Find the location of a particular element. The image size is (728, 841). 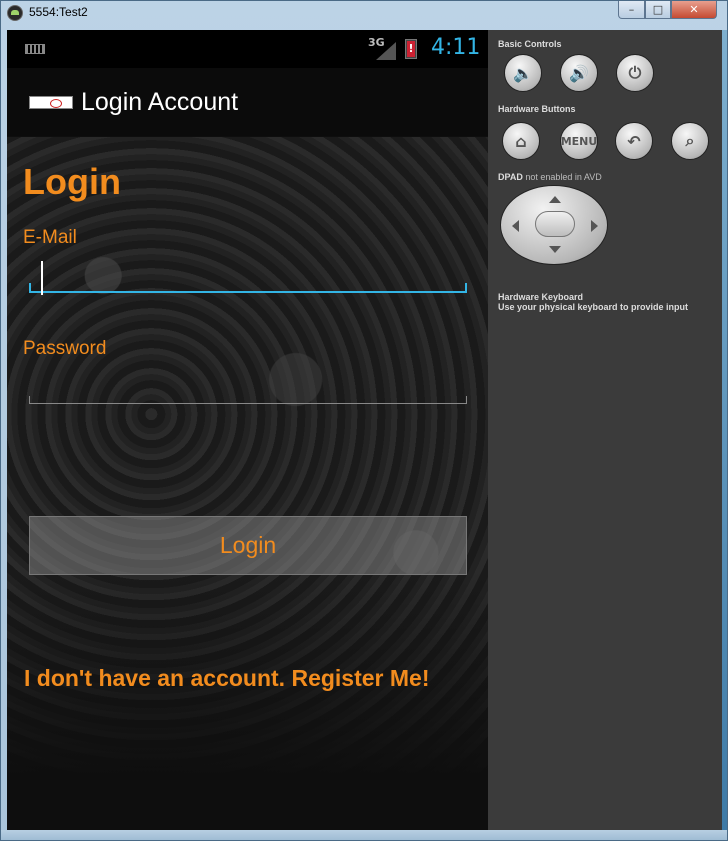

dpad-center-button is located at coordinates (555, 224).